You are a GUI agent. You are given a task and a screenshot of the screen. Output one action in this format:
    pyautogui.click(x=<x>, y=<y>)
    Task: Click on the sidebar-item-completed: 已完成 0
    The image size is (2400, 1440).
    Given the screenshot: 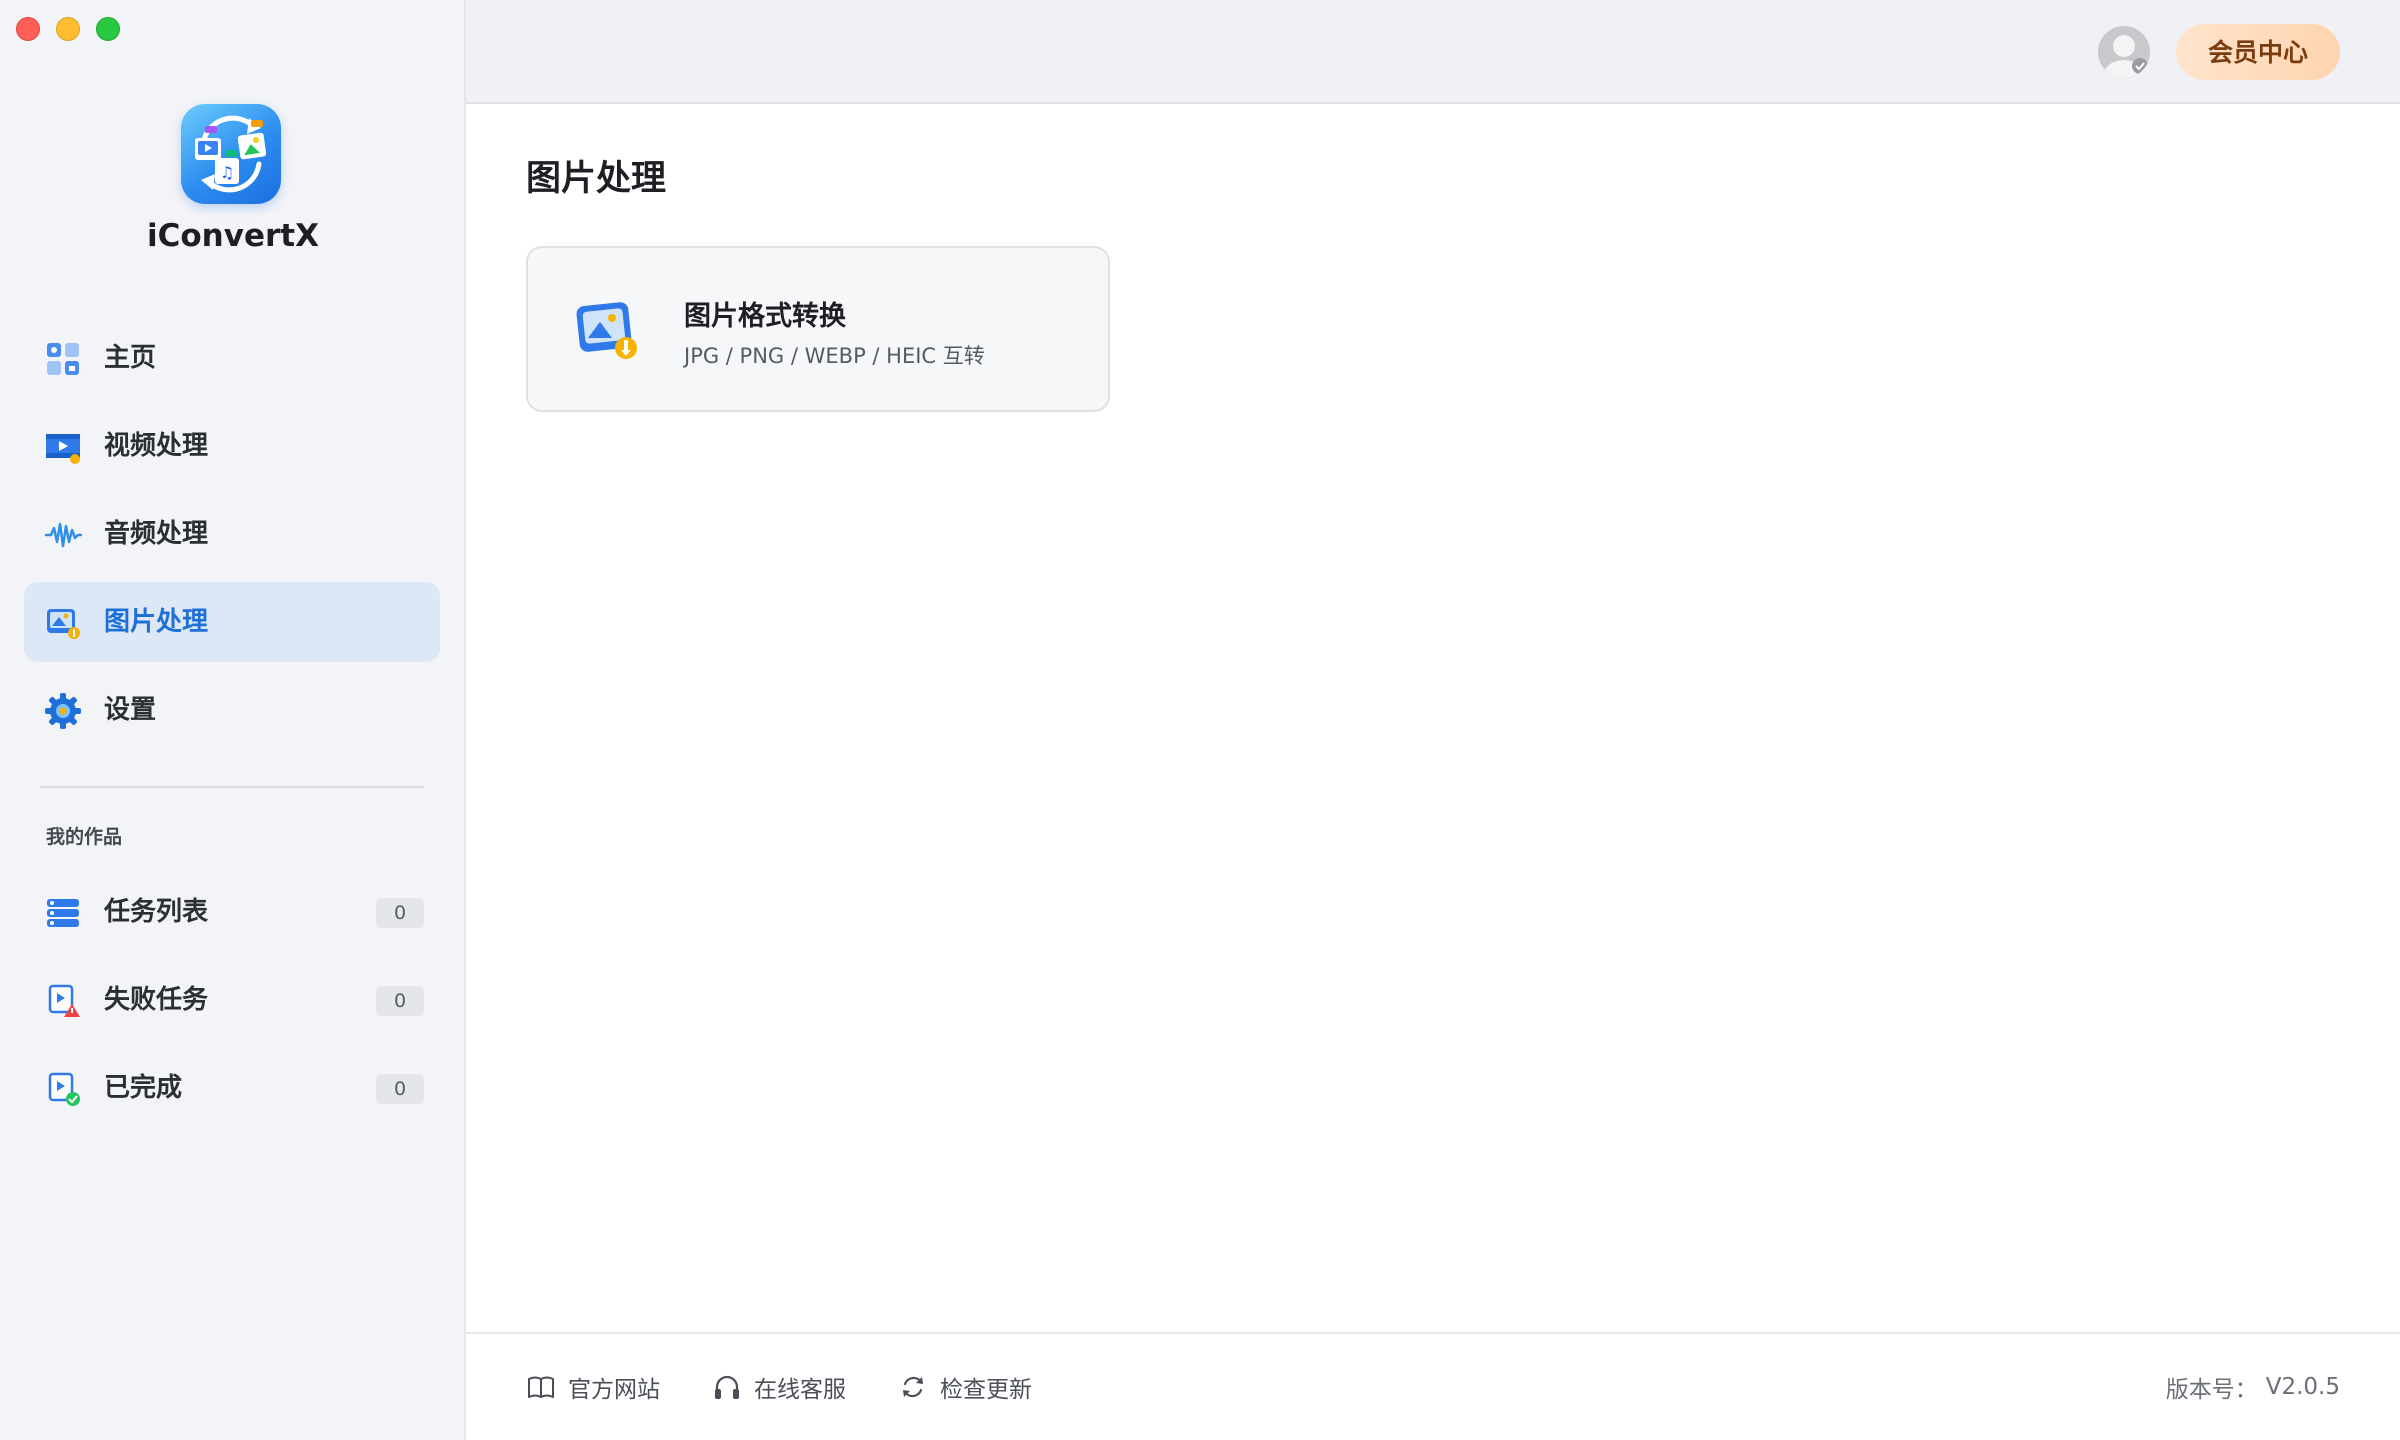 What is the action you would take?
    pyautogui.click(x=232, y=1088)
    